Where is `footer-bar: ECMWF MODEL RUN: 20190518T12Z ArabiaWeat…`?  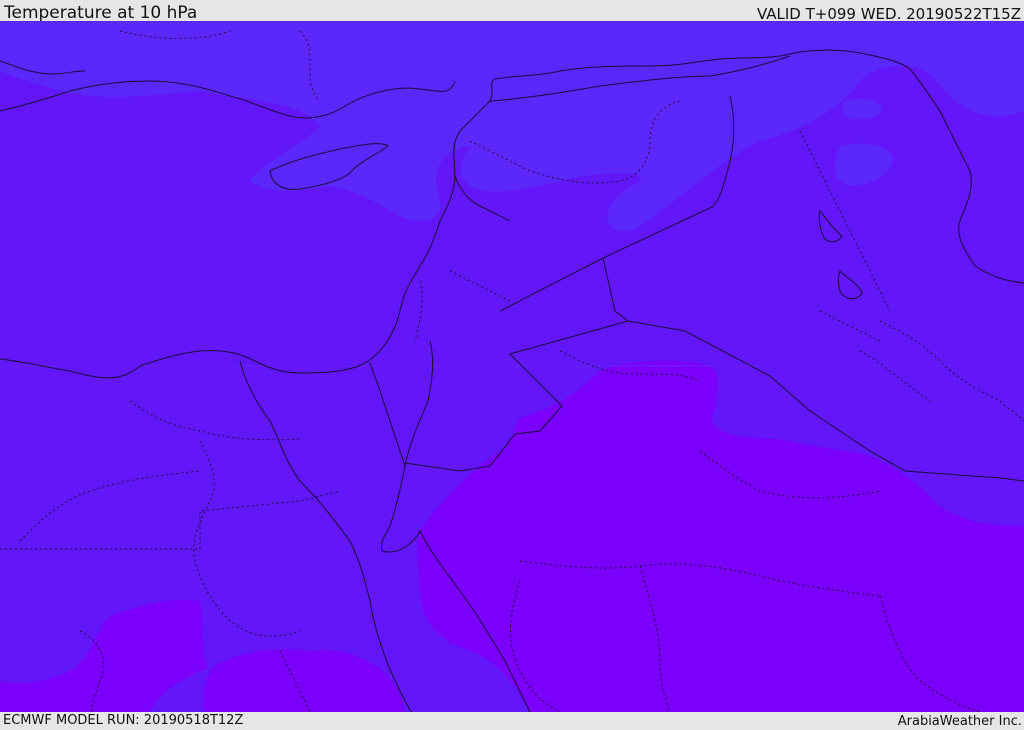
footer-bar: ECMWF MODEL RUN: 20190518T12Z ArabiaWeat… is located at coordinates (512, 720).